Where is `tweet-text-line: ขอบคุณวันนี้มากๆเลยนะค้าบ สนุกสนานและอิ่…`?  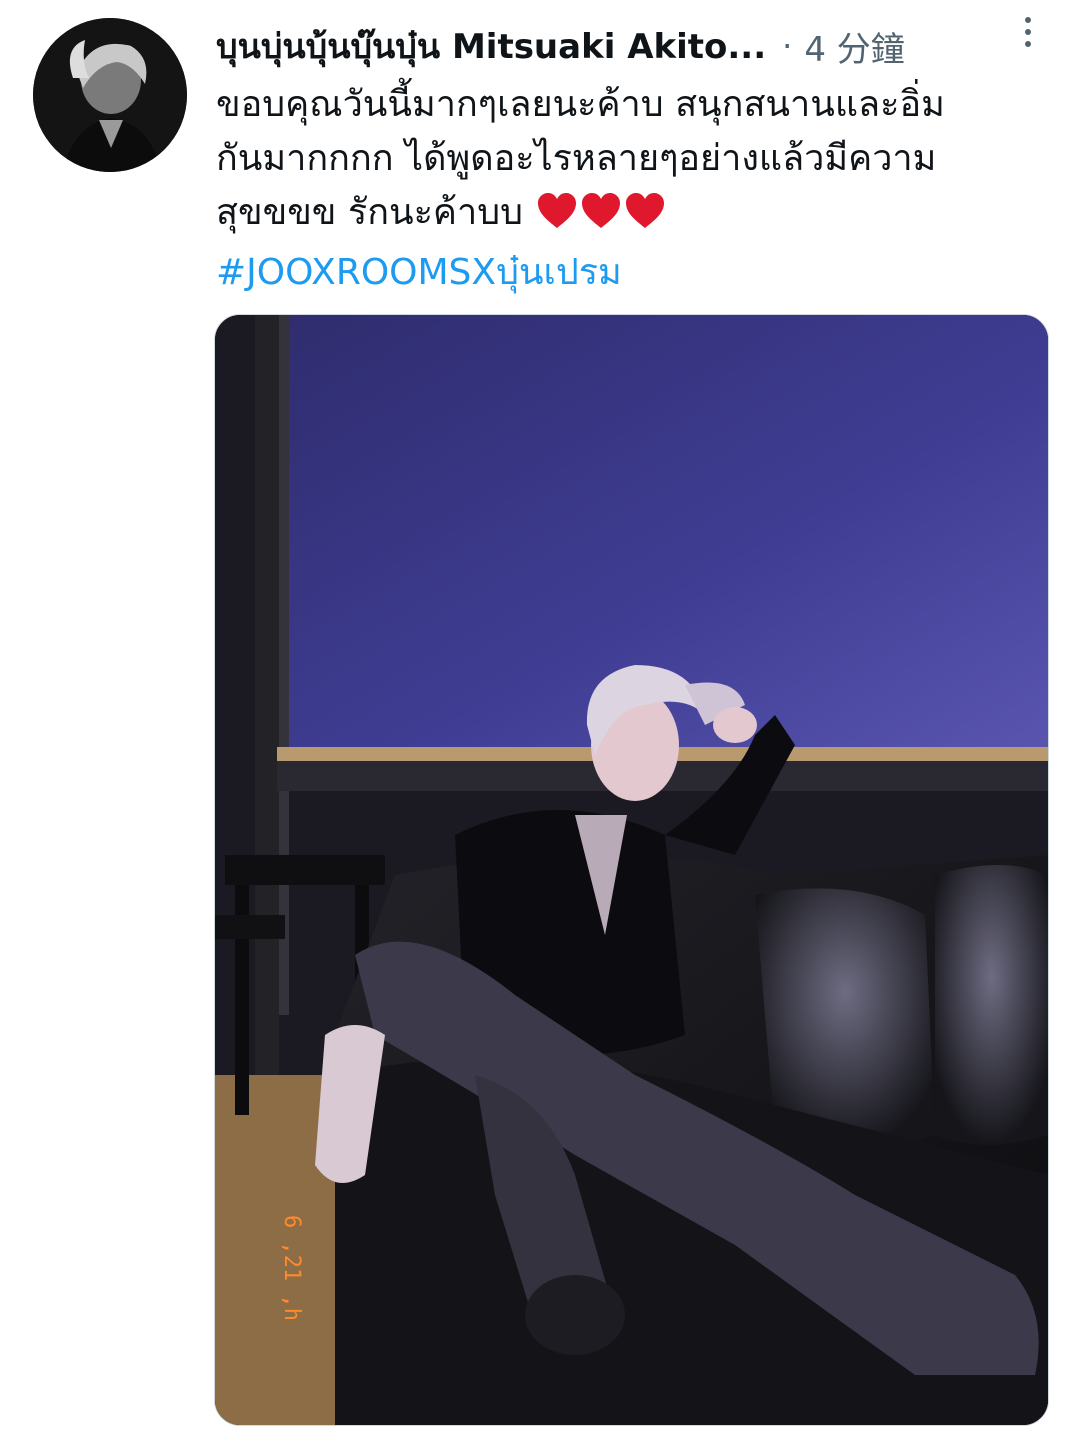
tweet-text-line: ขอบคุณวันนี้มากๆเลยนะค้าบ สนุกสนานและอิ่… is located at coordinates (580, 104).